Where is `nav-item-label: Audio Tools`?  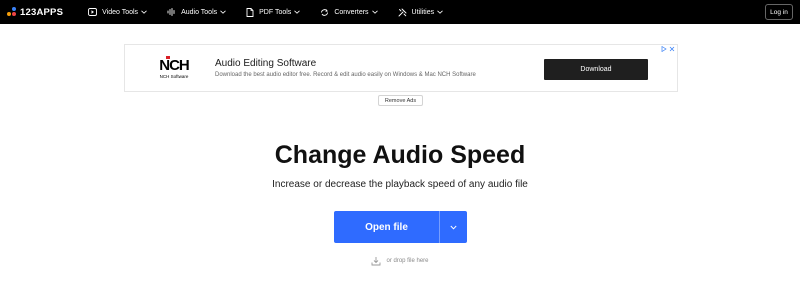 nav-item-label: Audio Tools is located at coordinates (199, 12).